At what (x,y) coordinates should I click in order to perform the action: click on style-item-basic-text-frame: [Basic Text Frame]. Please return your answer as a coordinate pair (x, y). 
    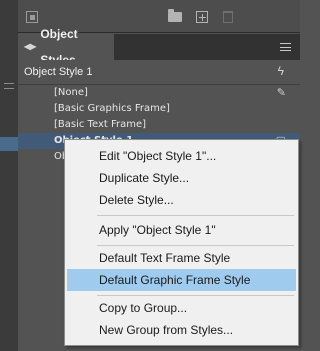
    Looking at the image, I should click on (159, 125).